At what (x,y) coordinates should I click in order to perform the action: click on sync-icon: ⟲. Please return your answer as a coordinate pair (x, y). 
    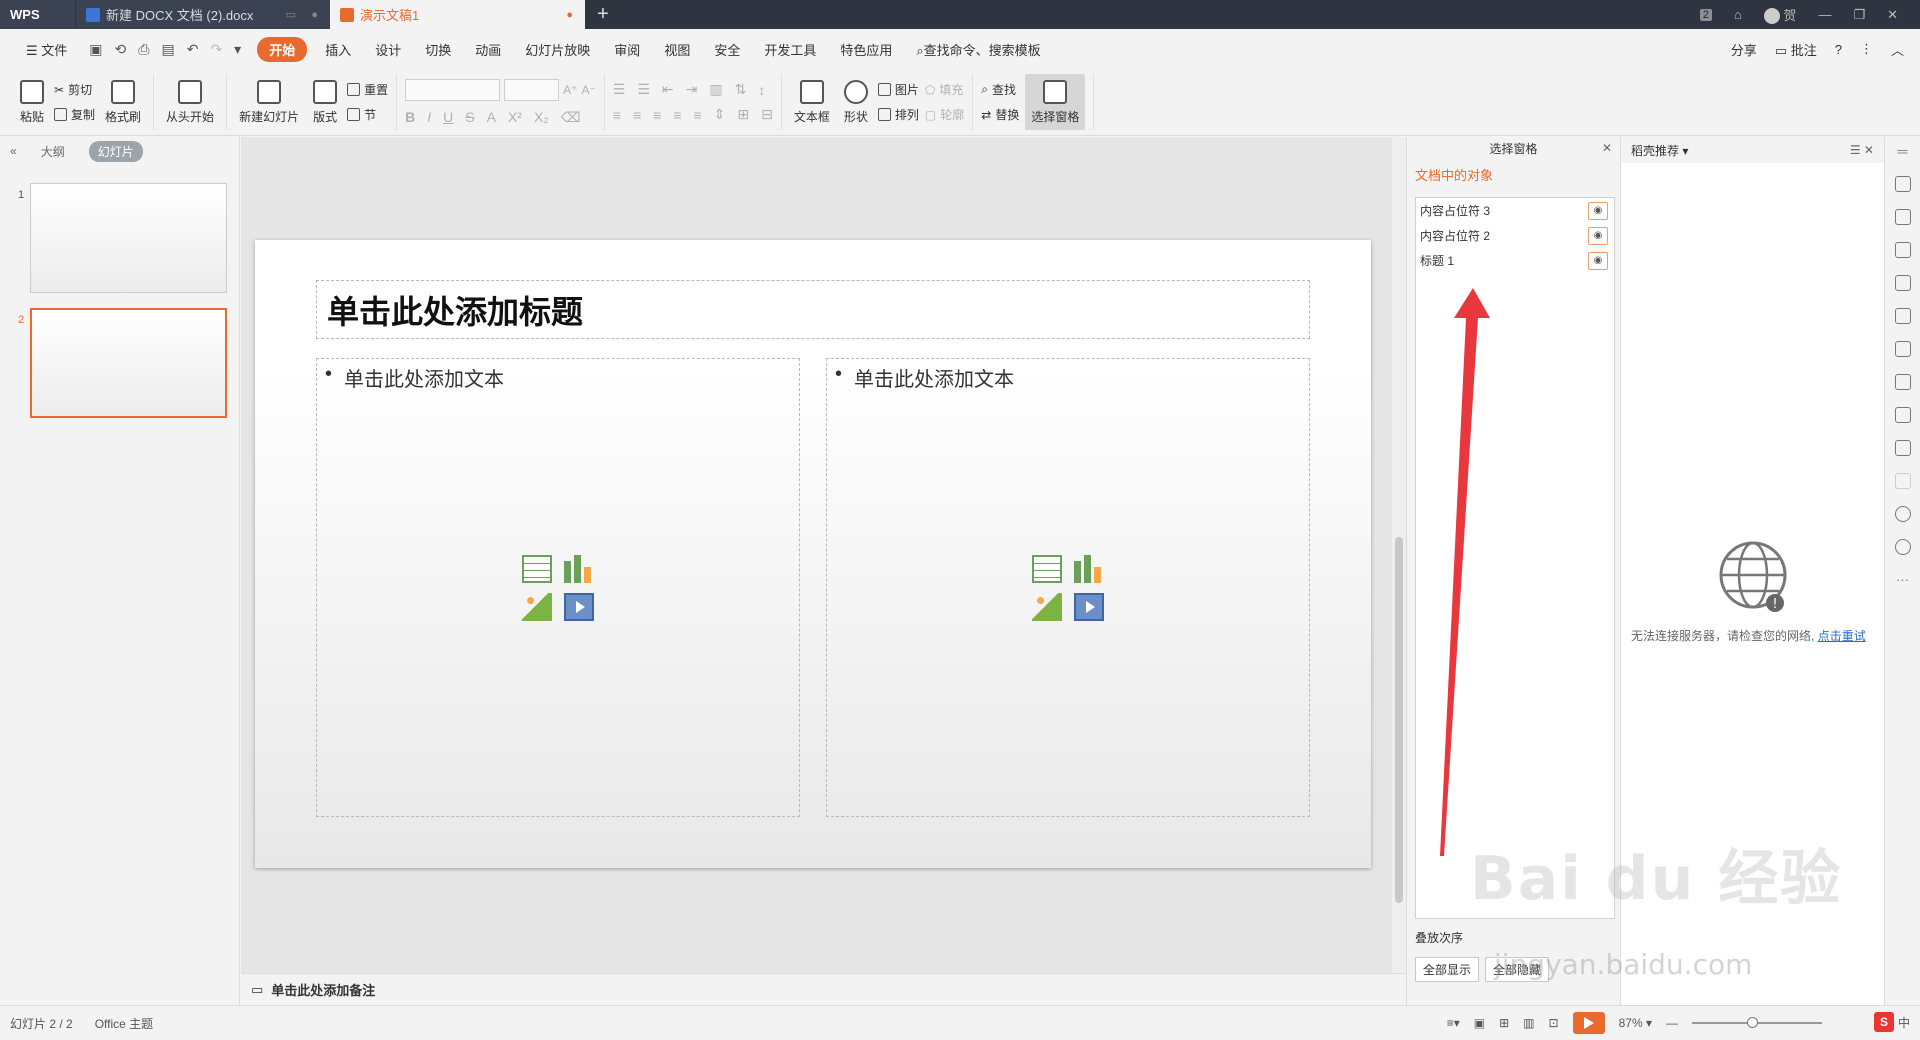
    Looking at the image, I should click on (121, 49).